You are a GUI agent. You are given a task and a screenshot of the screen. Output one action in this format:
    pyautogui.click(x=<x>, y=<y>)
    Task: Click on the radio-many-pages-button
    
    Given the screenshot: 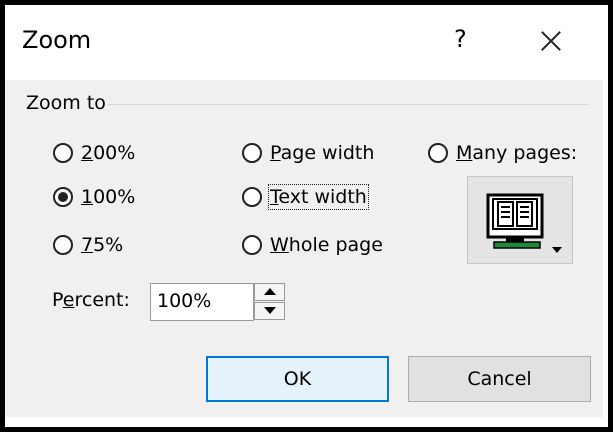 What is the action you would take?
    pyautogui.click(x=438, y=153)
    